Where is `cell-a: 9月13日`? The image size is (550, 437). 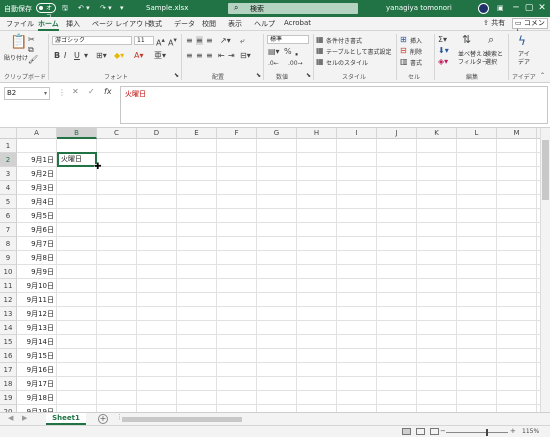
cell-a: 9月13日 is located at coordinates (37, 328).